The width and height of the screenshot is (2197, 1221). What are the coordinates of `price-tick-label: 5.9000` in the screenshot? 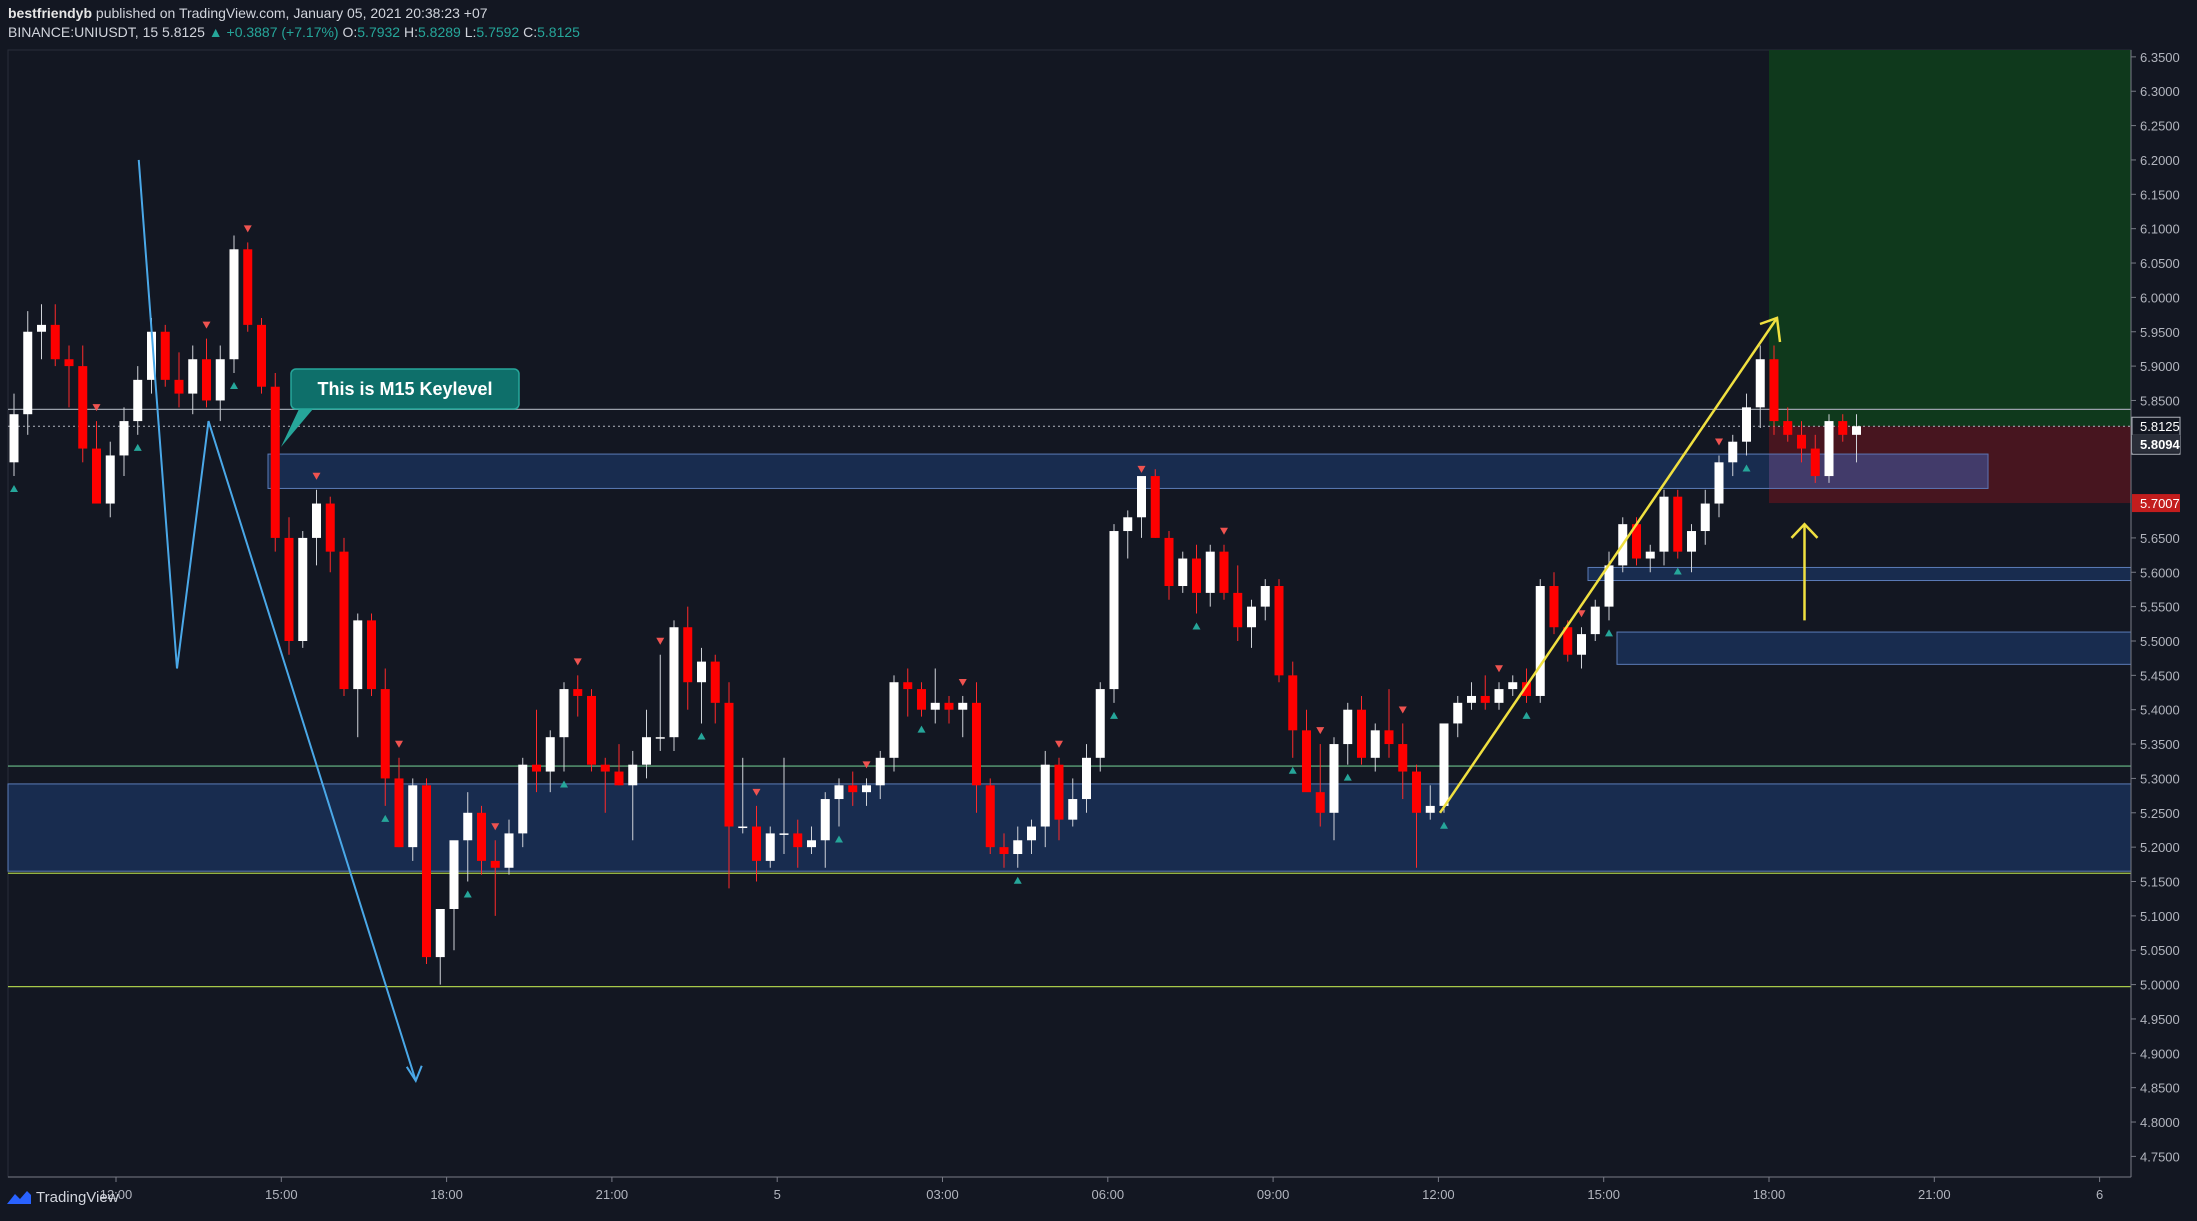 It's located at (2160, 366).